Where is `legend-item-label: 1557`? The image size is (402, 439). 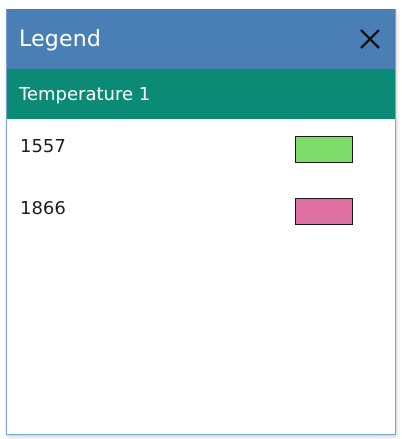
legend-item-label: 1557 is located at coordinates (43, 146).